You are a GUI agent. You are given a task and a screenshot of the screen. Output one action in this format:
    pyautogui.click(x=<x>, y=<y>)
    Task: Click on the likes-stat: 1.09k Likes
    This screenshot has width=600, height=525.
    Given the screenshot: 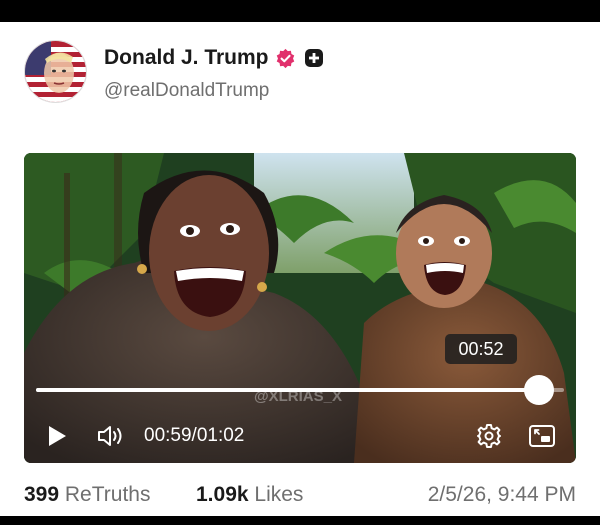 What is the action you would take?
    pyautogui.click(x=249, y=495)
    